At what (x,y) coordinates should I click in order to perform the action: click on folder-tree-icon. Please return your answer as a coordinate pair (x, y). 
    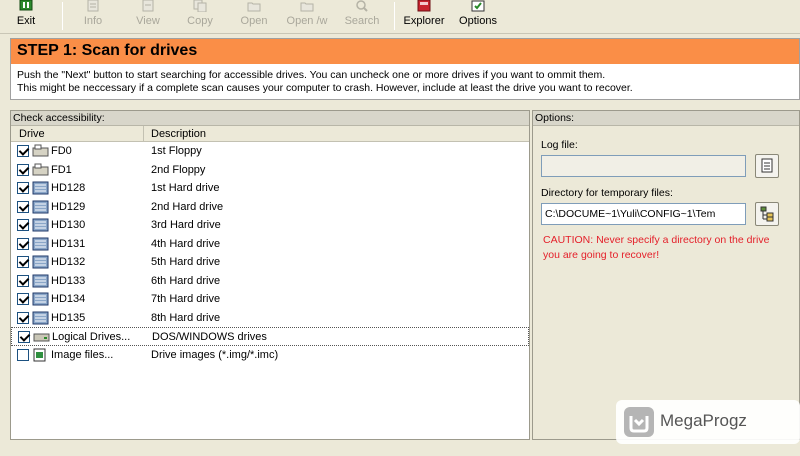
    Looking at the image, I should click on (767, 214).